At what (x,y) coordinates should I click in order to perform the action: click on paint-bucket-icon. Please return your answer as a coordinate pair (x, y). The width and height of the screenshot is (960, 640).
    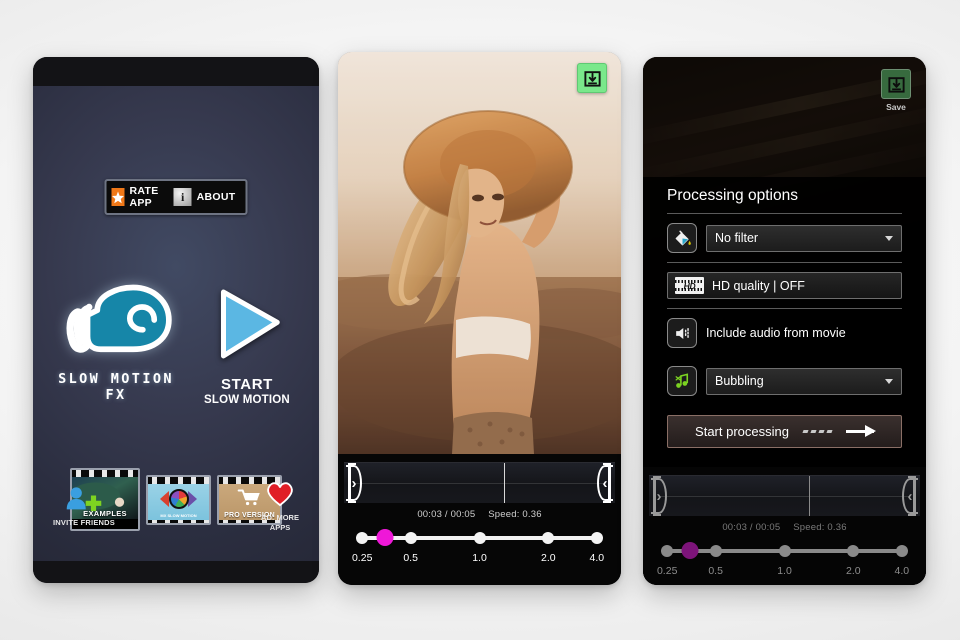
    Looking at the image, I should click on (682, 238).